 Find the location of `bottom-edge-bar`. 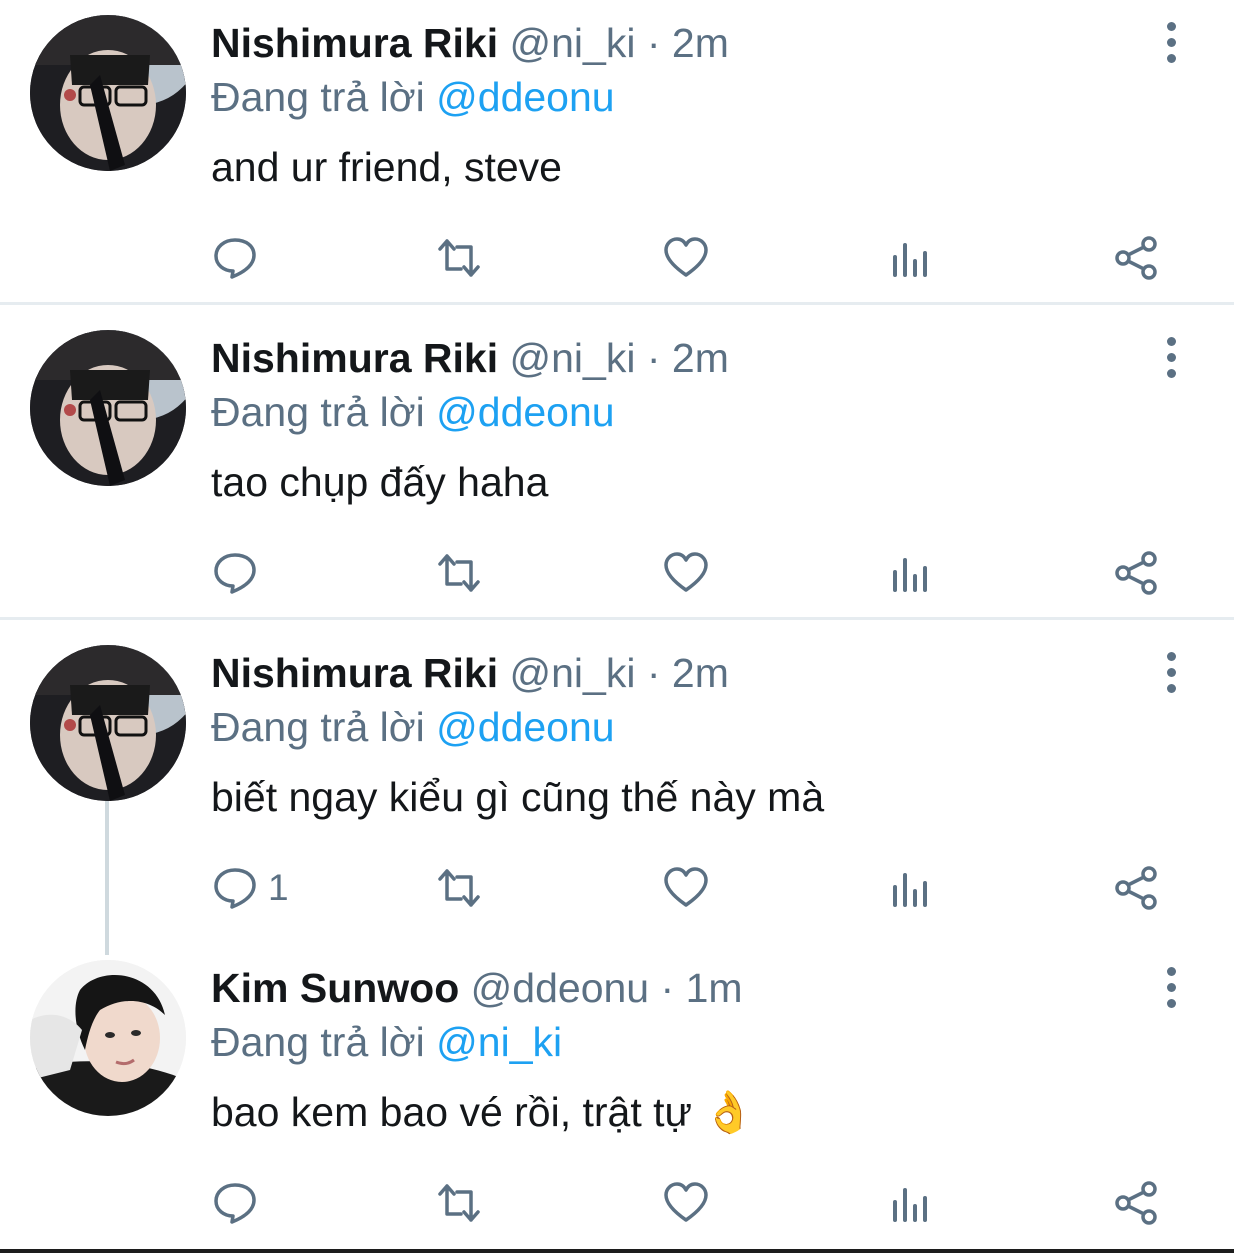

bottom-edge-bar is located at coordinates (617, 1251).